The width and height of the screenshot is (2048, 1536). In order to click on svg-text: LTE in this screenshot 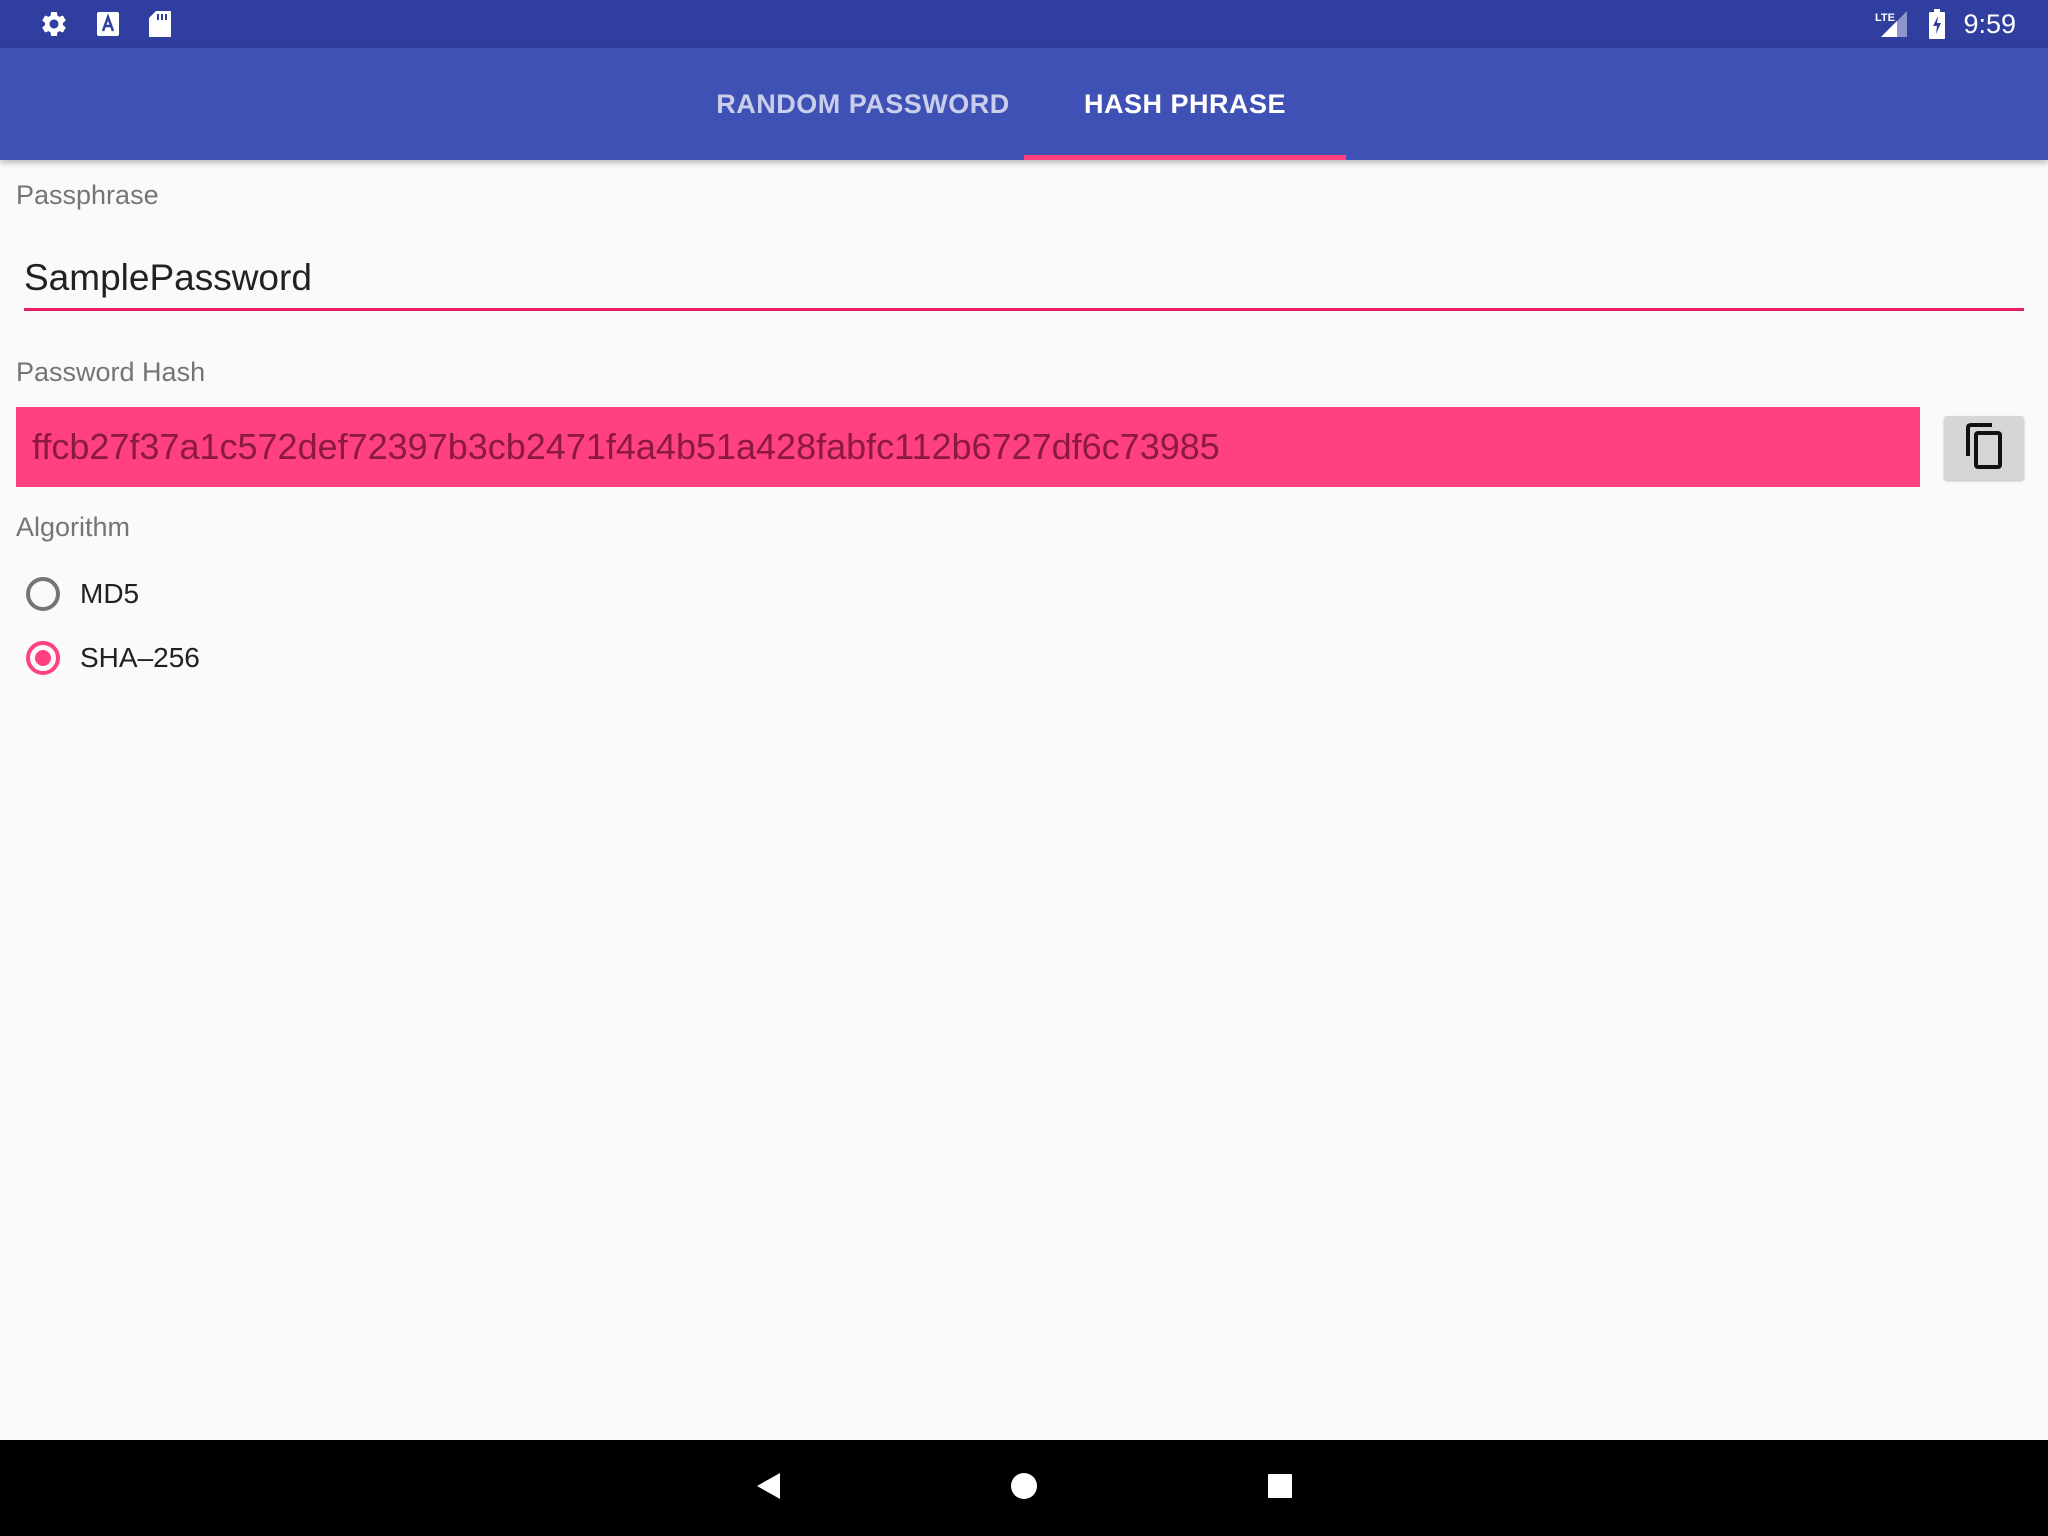, I will do `click(1885, 18)`.